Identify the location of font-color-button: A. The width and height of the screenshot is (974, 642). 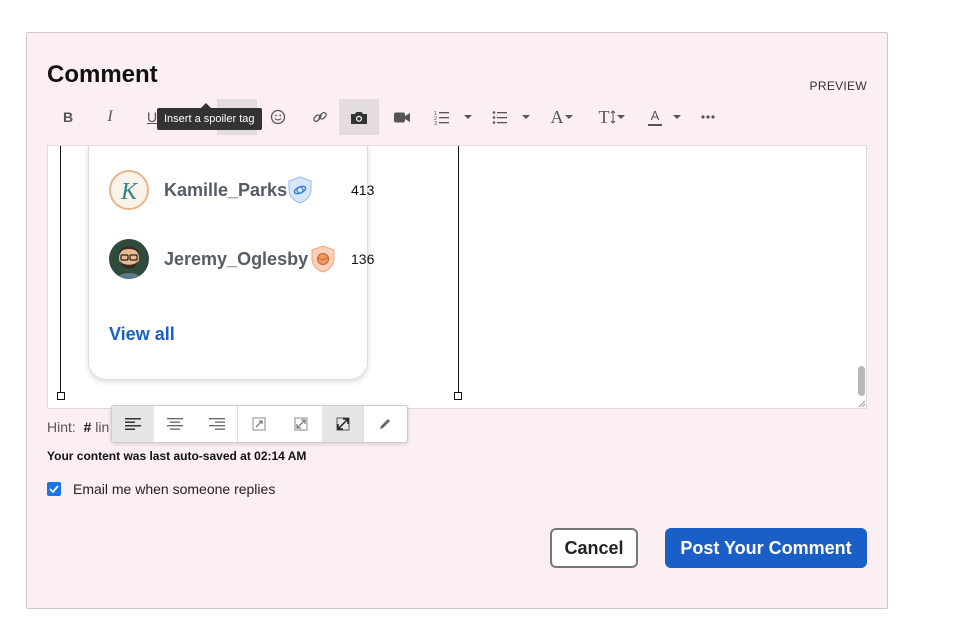
(665, 117).